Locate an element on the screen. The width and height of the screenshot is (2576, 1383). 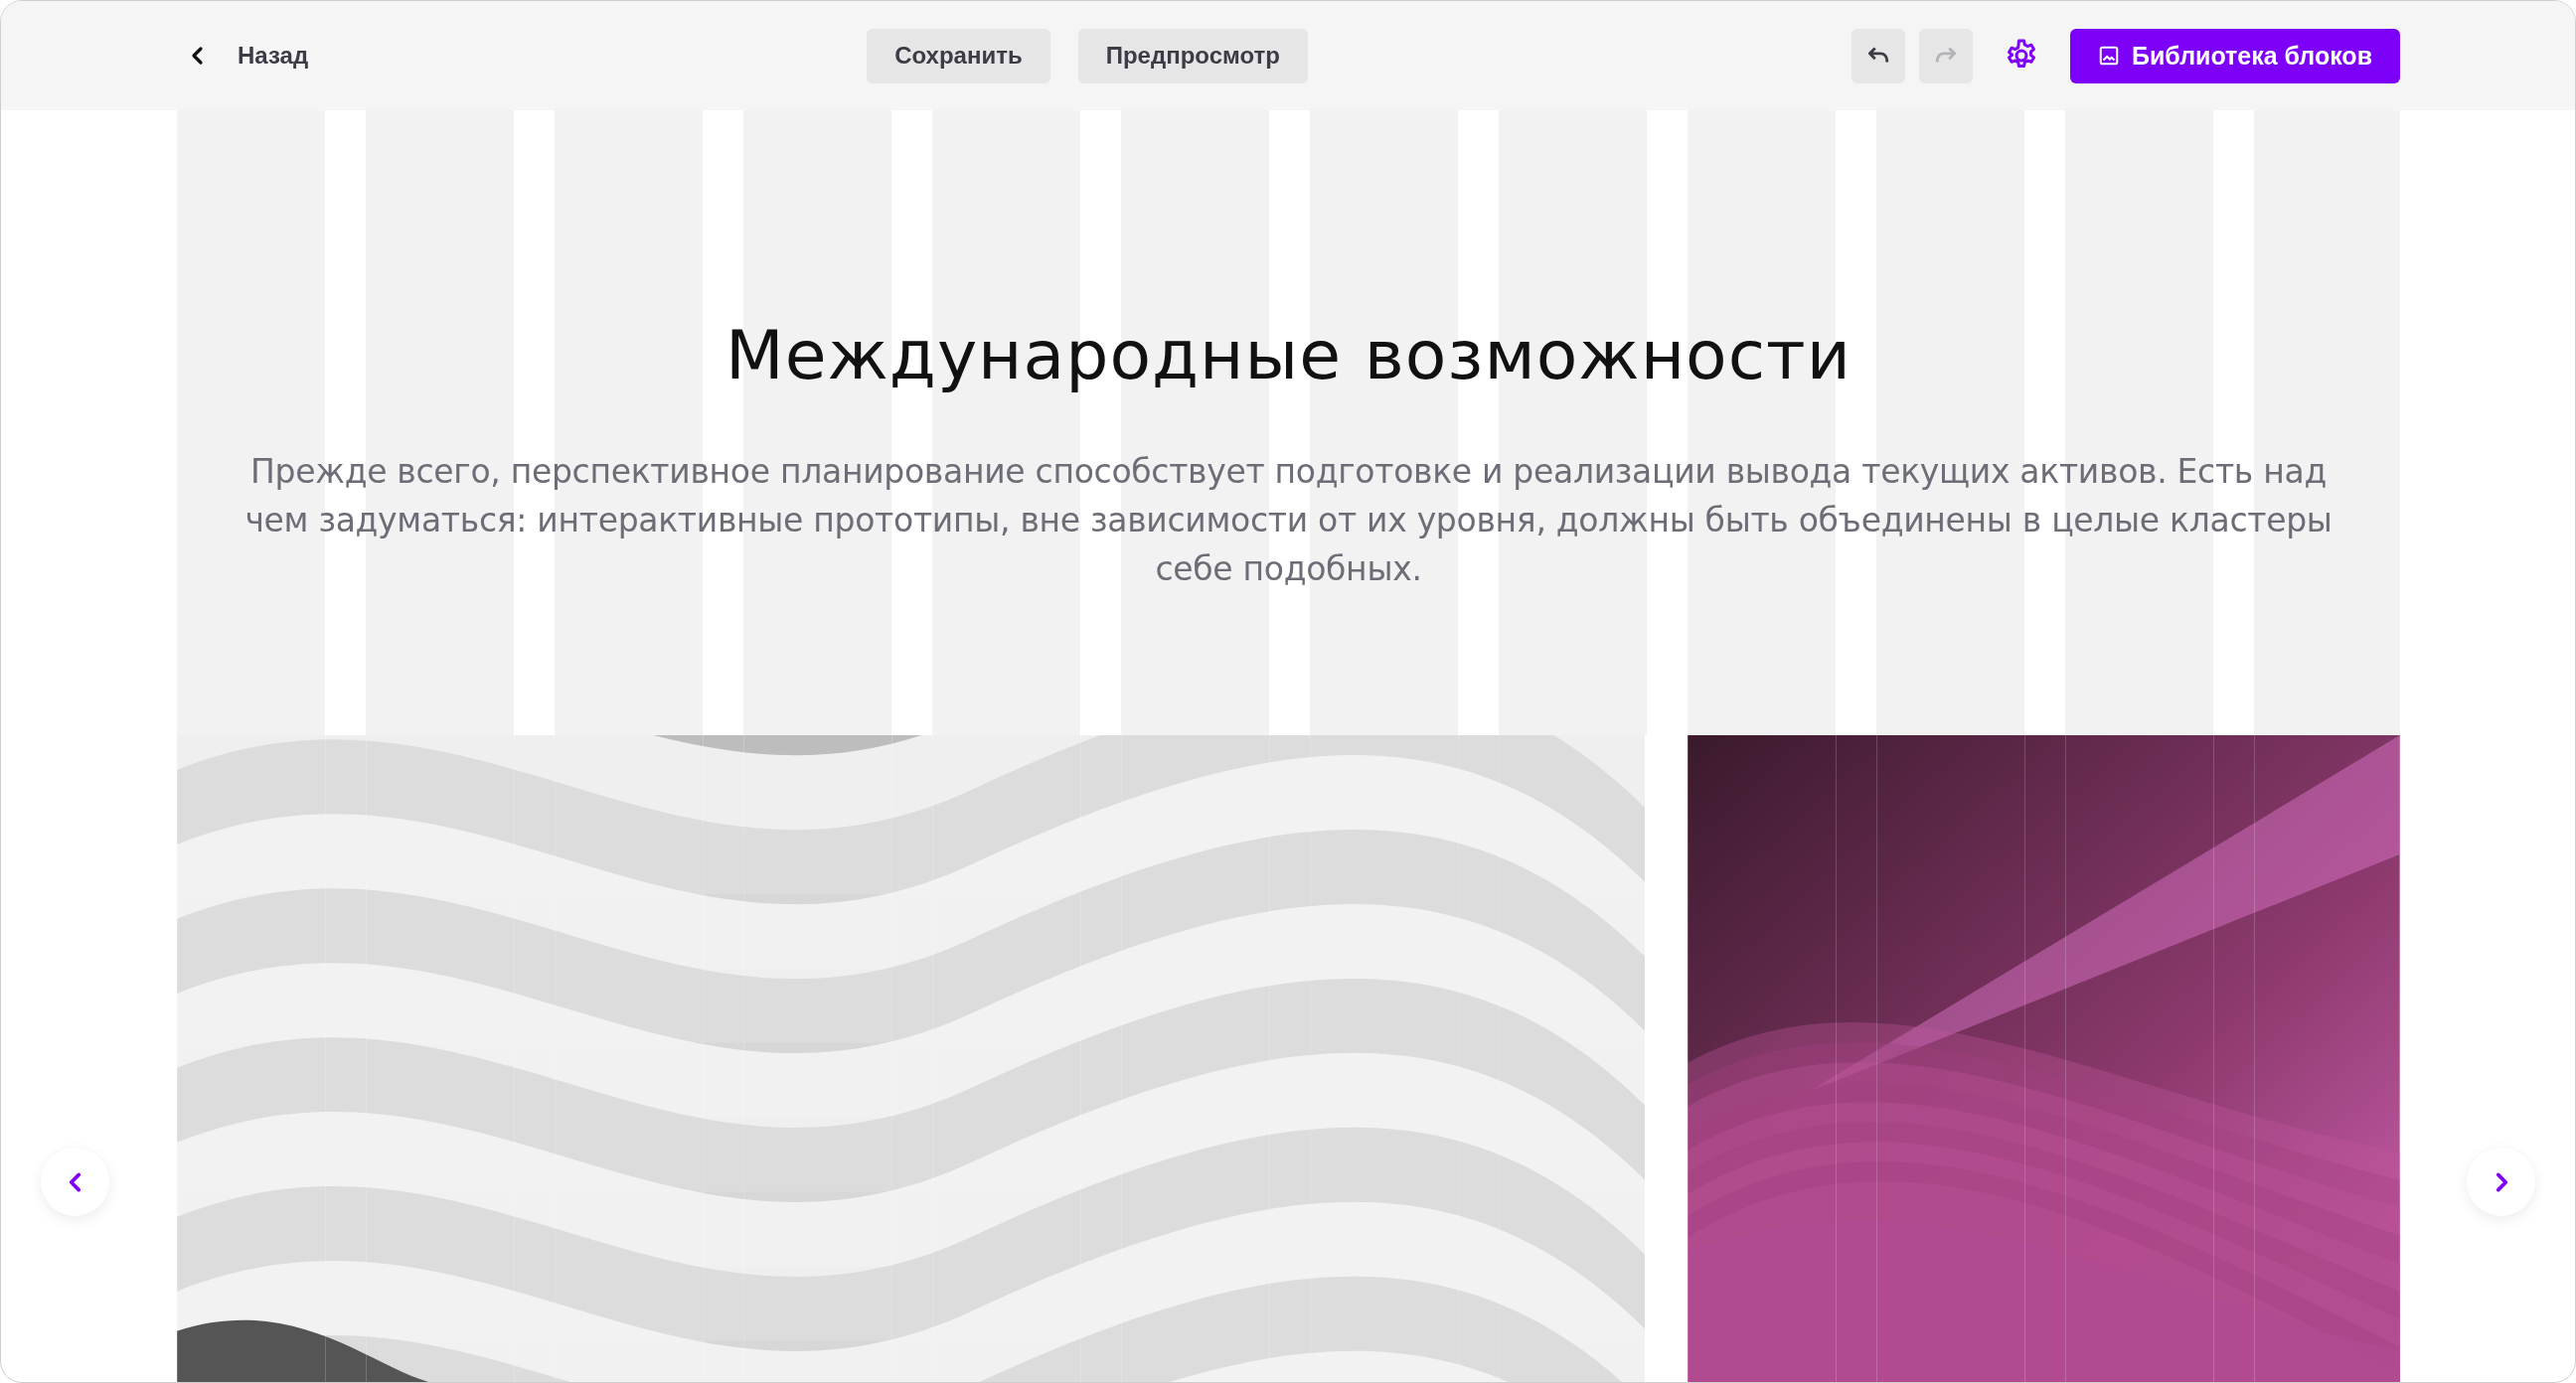
save-button: Сохранить is located at coordinates (958, 55).